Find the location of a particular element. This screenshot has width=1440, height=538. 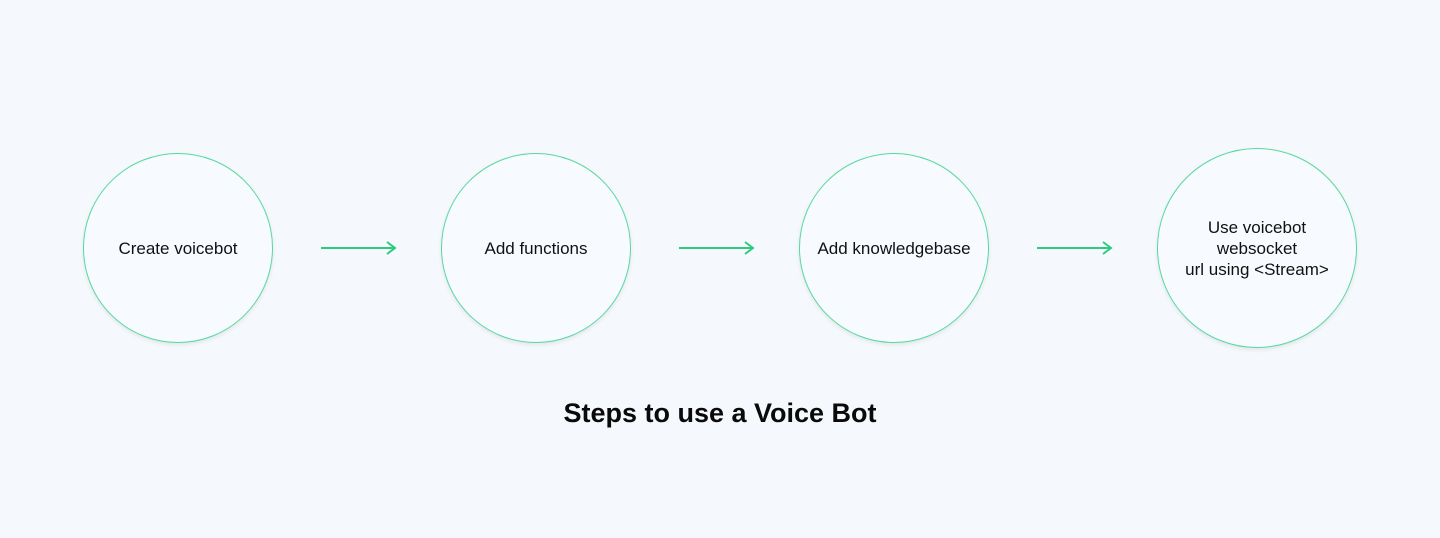

step-label: Add knowledgebase is located at coordinates (894, 248).